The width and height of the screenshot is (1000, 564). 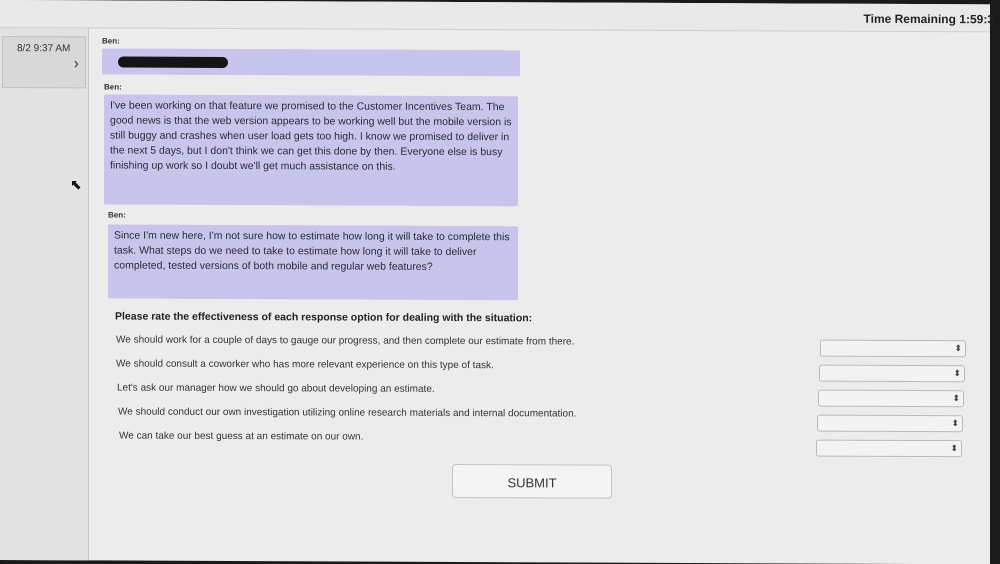 I want to click on top-bar: Time Remaining 1:59:3, so click(x=497, y=16).